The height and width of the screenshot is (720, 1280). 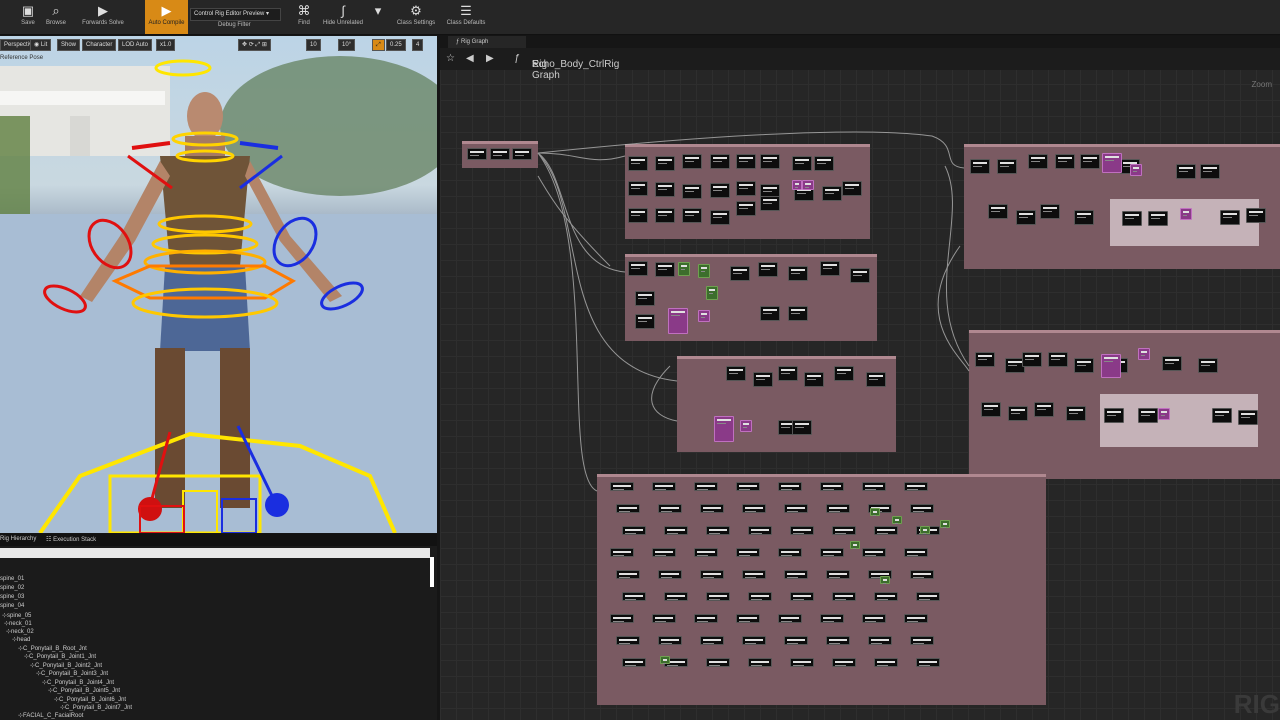 What do you see at coordinates (103, 17) in the screenshot?
I see `forwards-solve-button: ▶ Forwards Solve` at bounding box center [103, 17].